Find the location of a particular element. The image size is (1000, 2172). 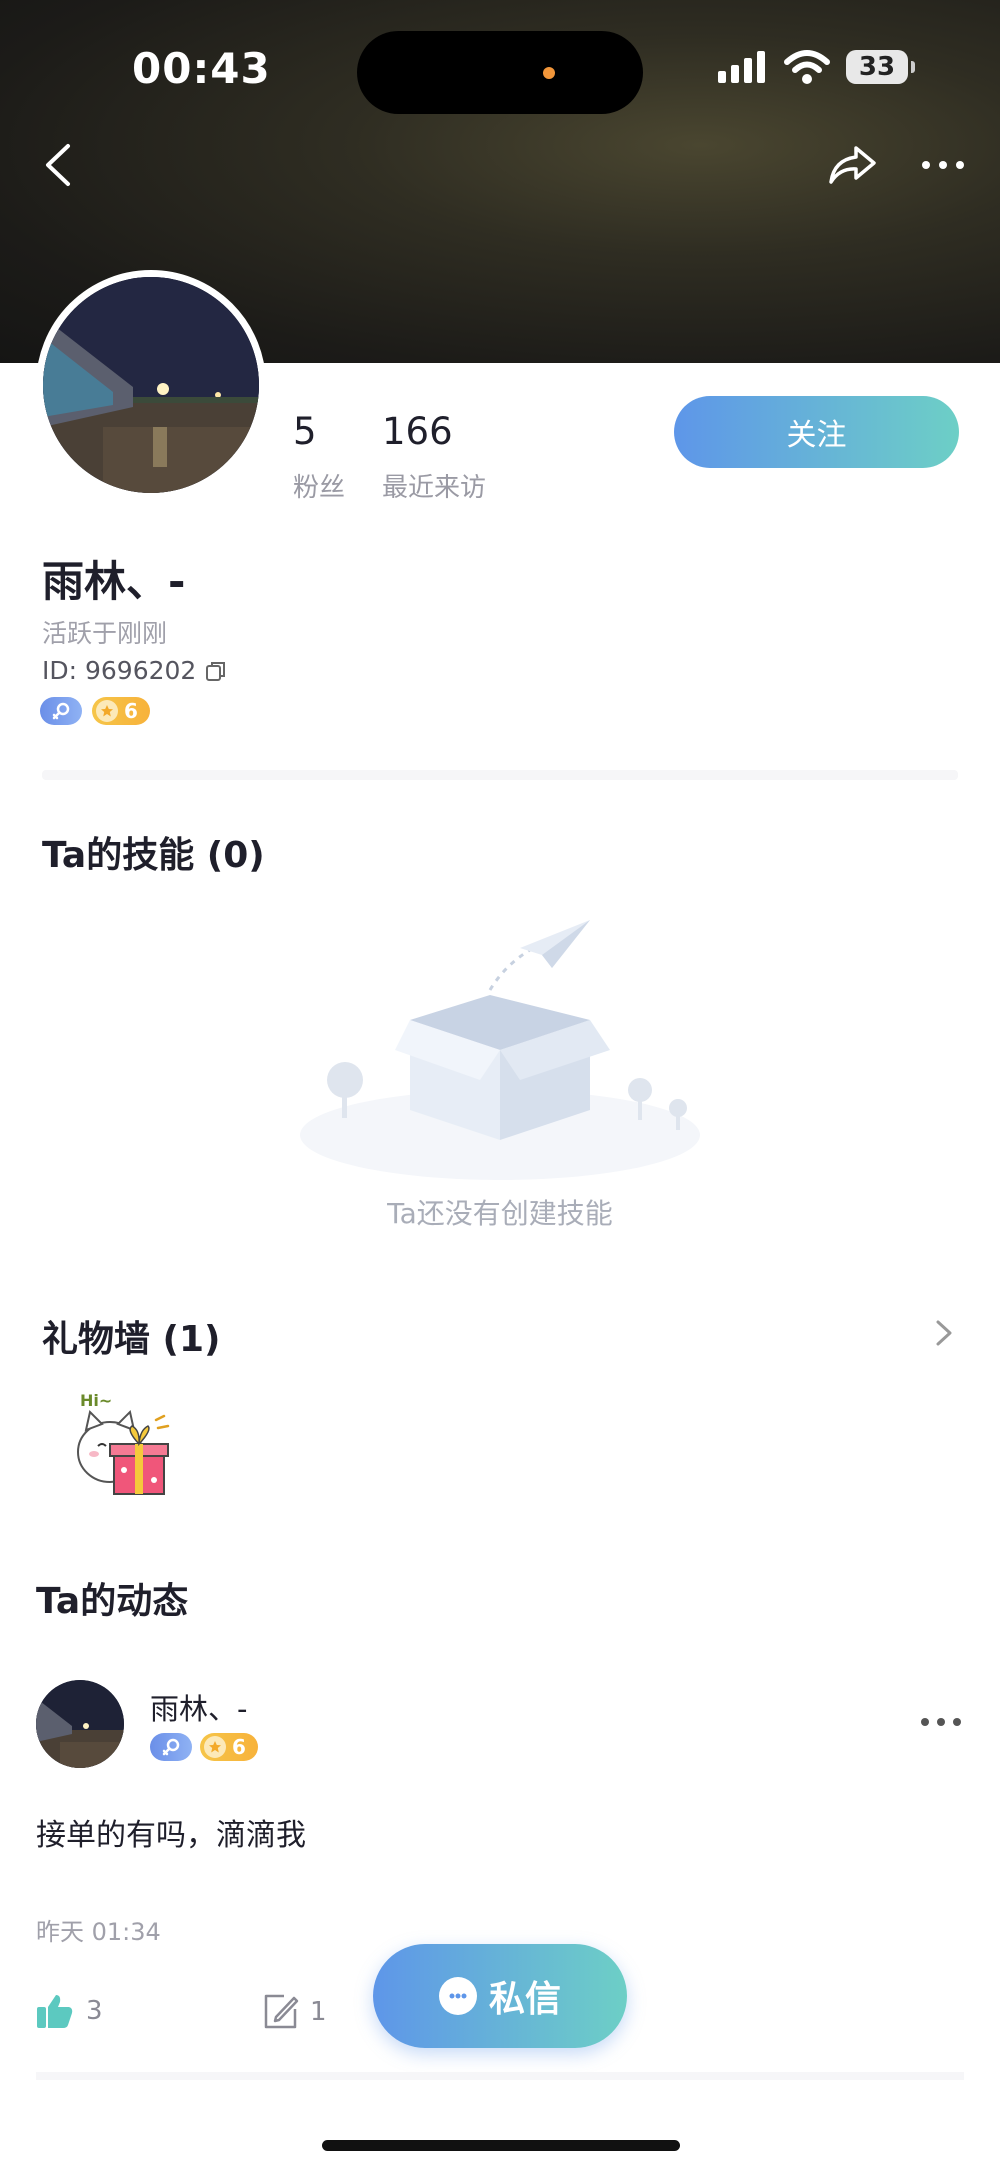

profile-badges: 6 is located at coordinates (95, 711).